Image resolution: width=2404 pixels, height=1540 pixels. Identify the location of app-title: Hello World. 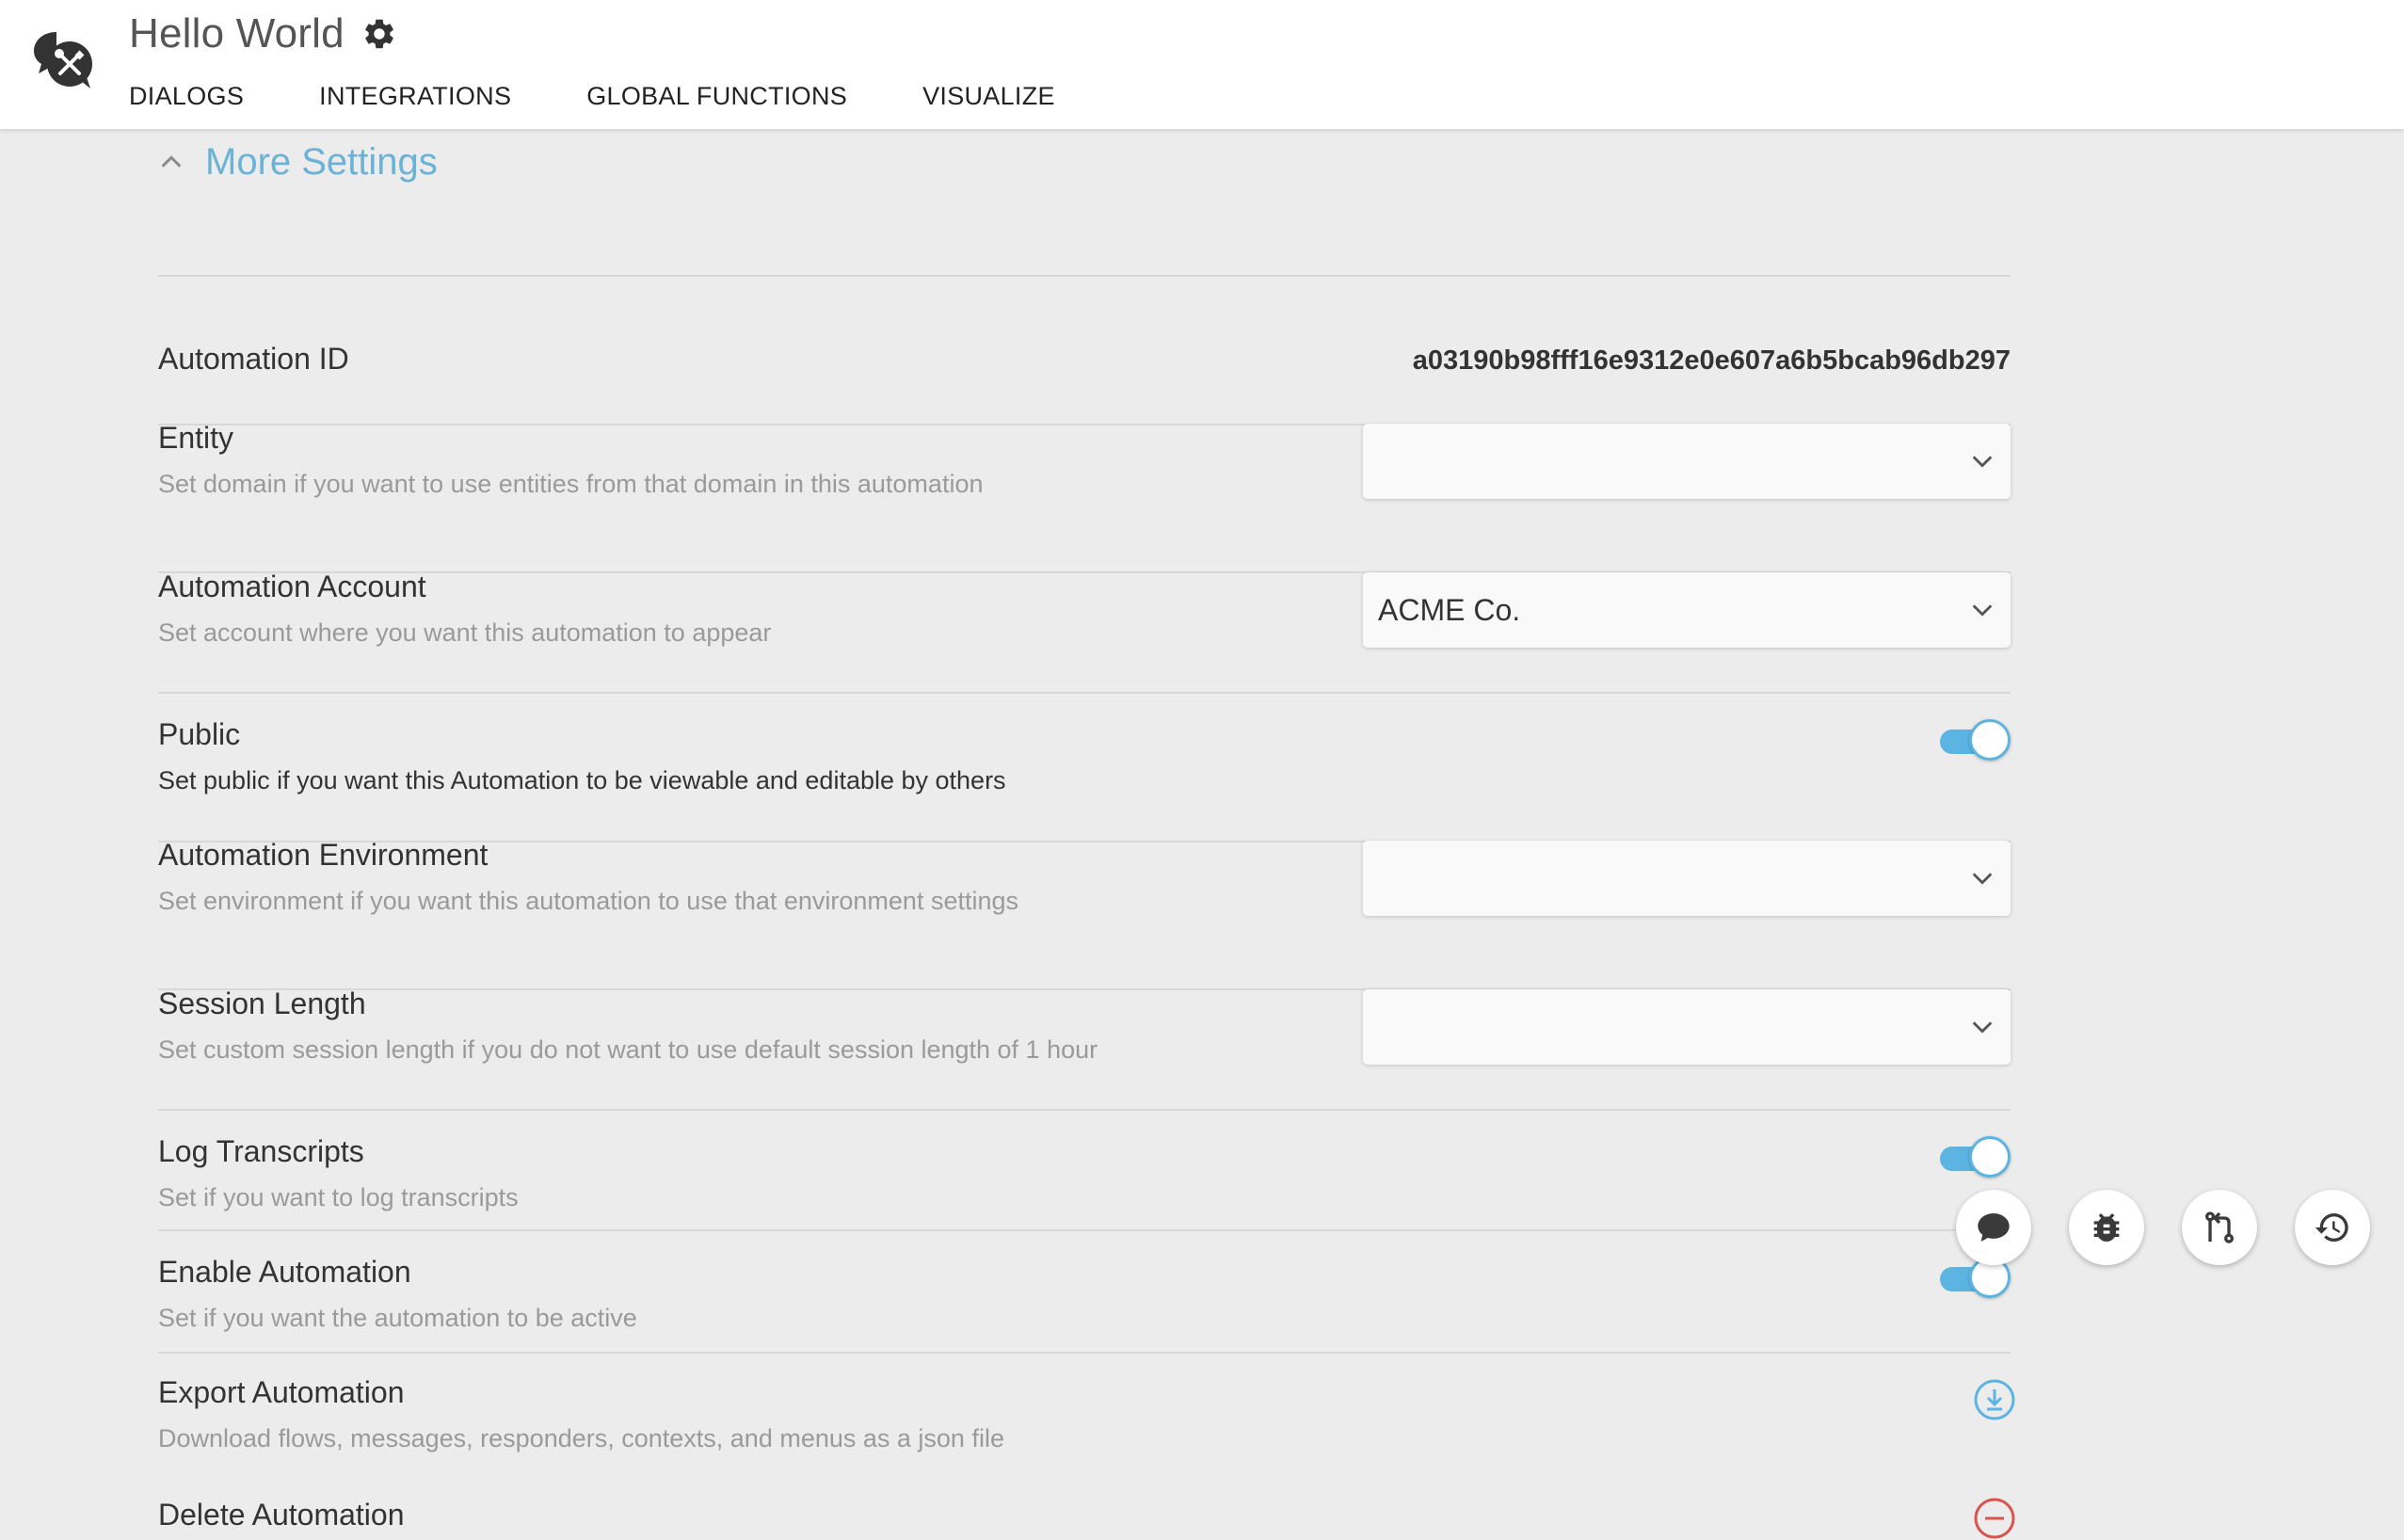
(237, 33).